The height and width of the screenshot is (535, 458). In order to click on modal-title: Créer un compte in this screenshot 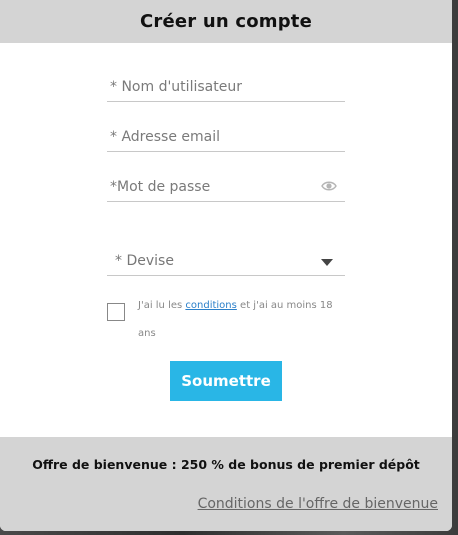, I will do `click(226, 21)`.